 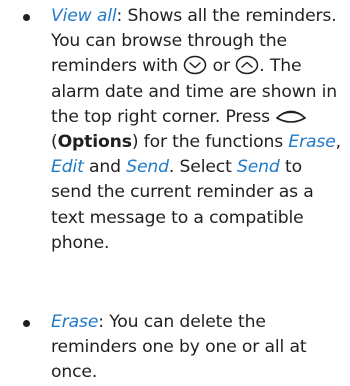 What do you see at coordinates (221, 66) in the screenshot?
I see `text-segment: or` at bounding box center [221, 66].